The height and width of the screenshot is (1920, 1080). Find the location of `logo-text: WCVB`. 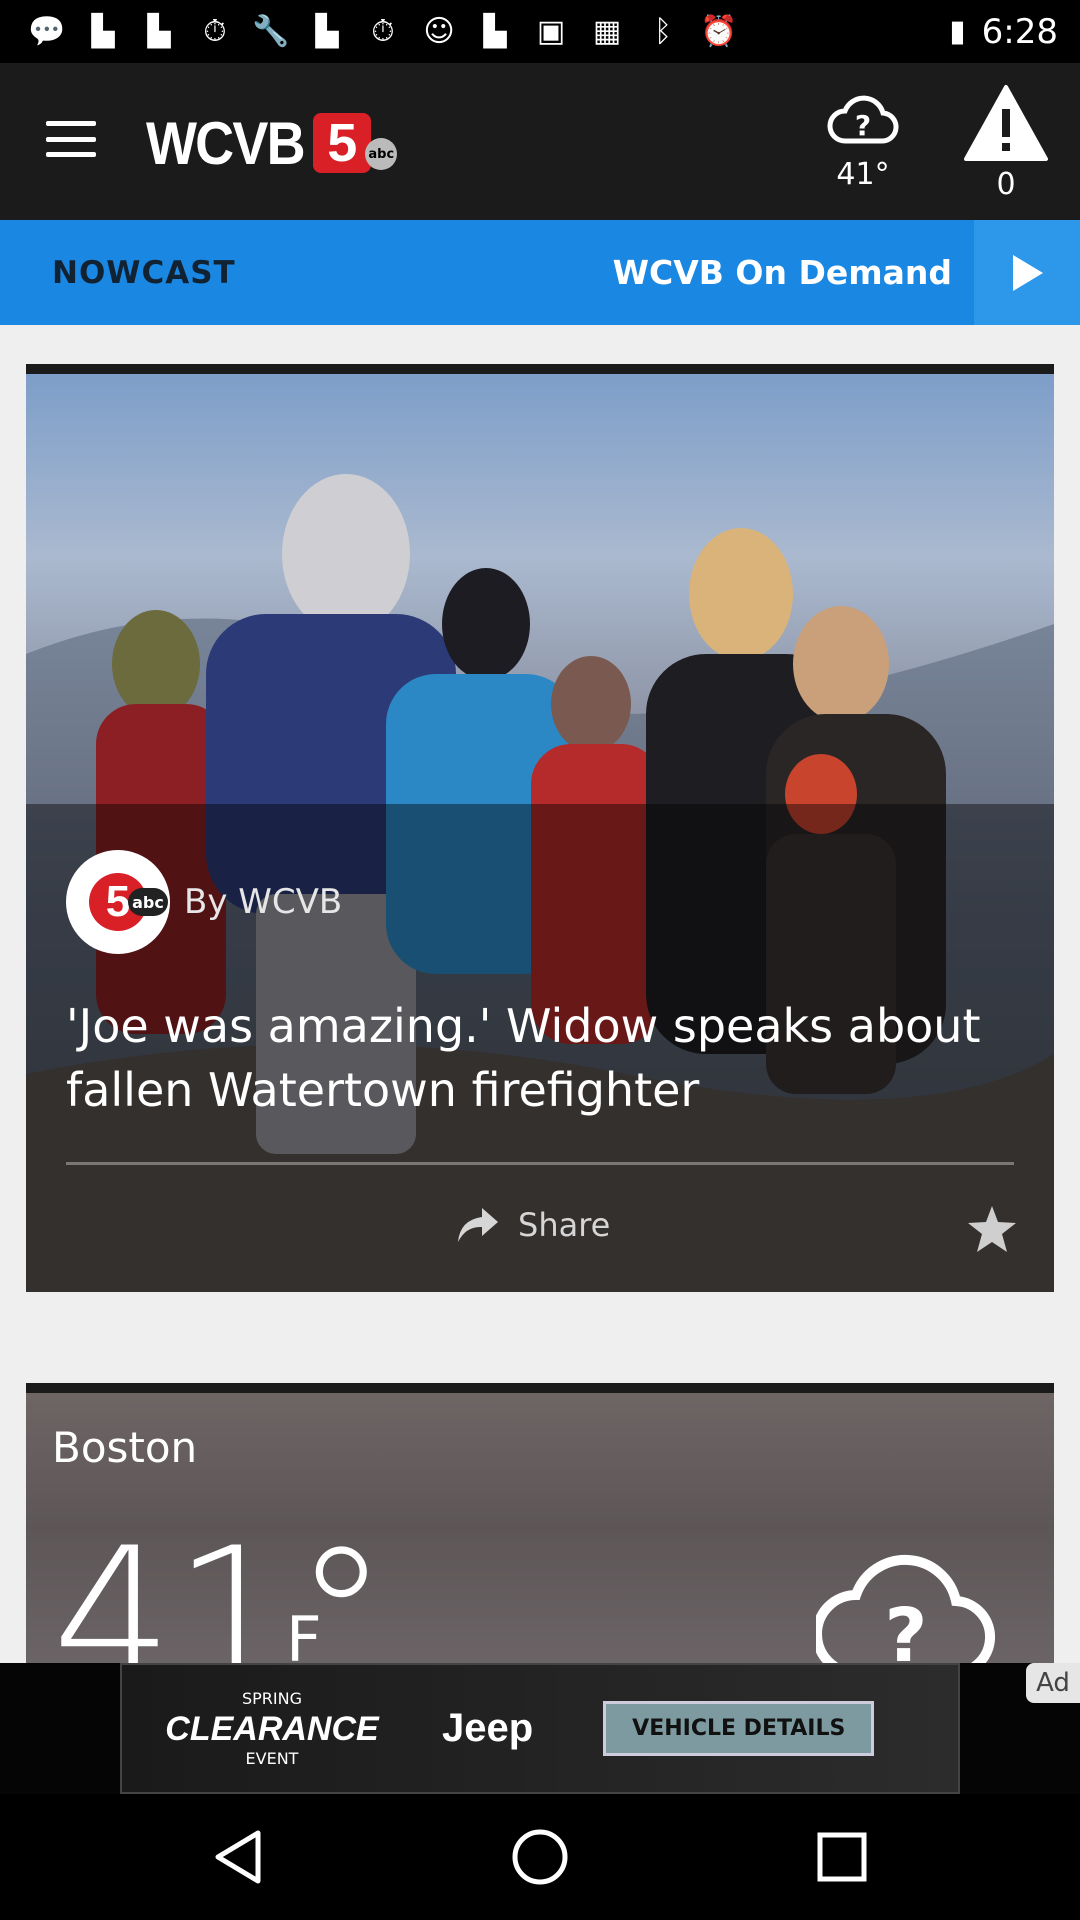

logo-text: WCVB is located at coordinates (226, 143).